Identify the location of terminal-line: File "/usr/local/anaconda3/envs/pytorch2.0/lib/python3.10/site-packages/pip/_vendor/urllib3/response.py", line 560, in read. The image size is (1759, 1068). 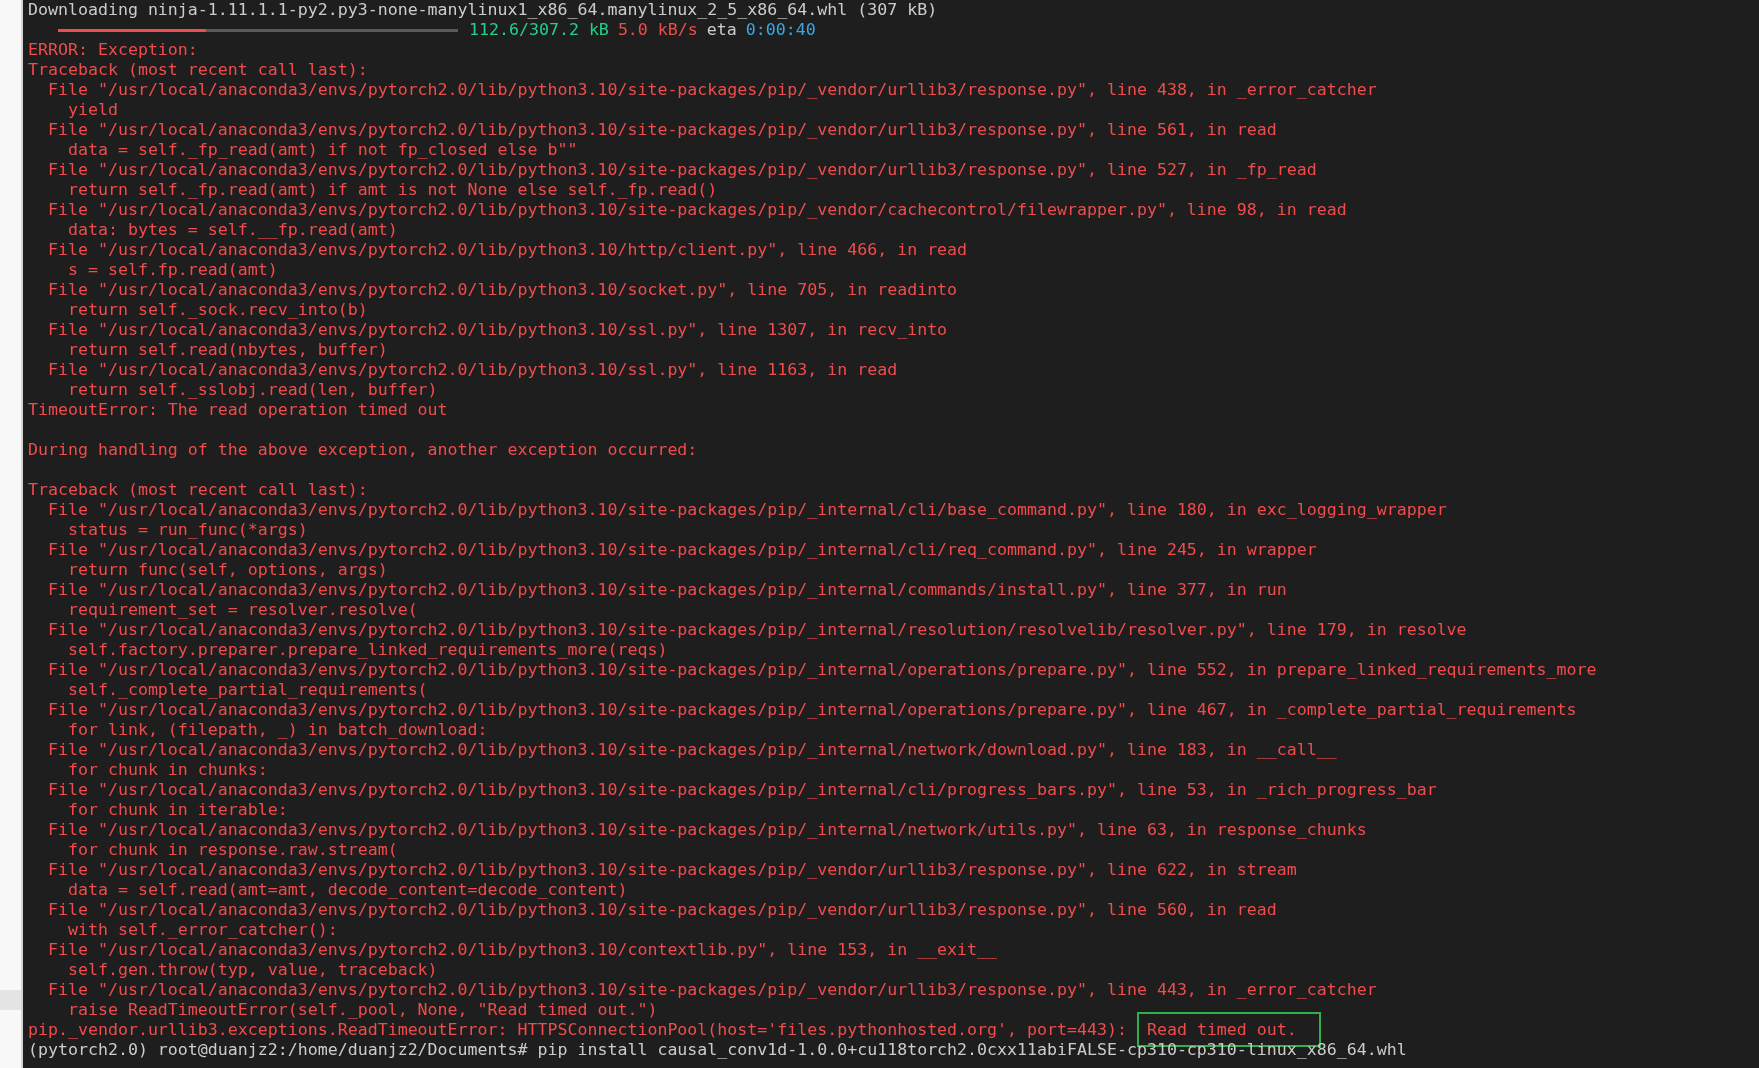
(662, 910).